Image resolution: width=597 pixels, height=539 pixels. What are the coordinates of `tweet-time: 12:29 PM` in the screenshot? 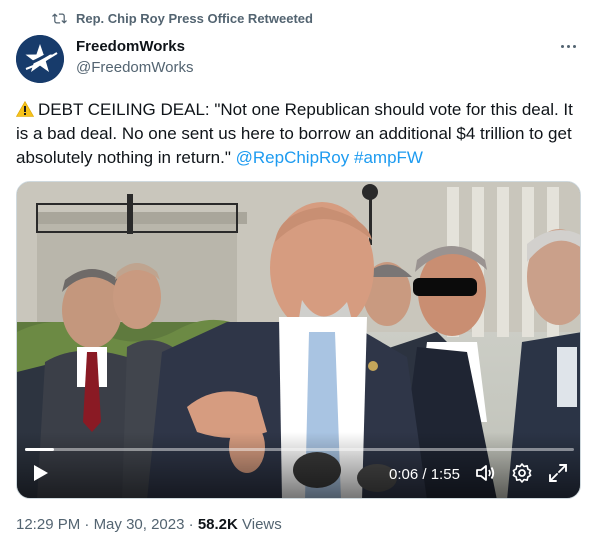 It's located at (48, 524).